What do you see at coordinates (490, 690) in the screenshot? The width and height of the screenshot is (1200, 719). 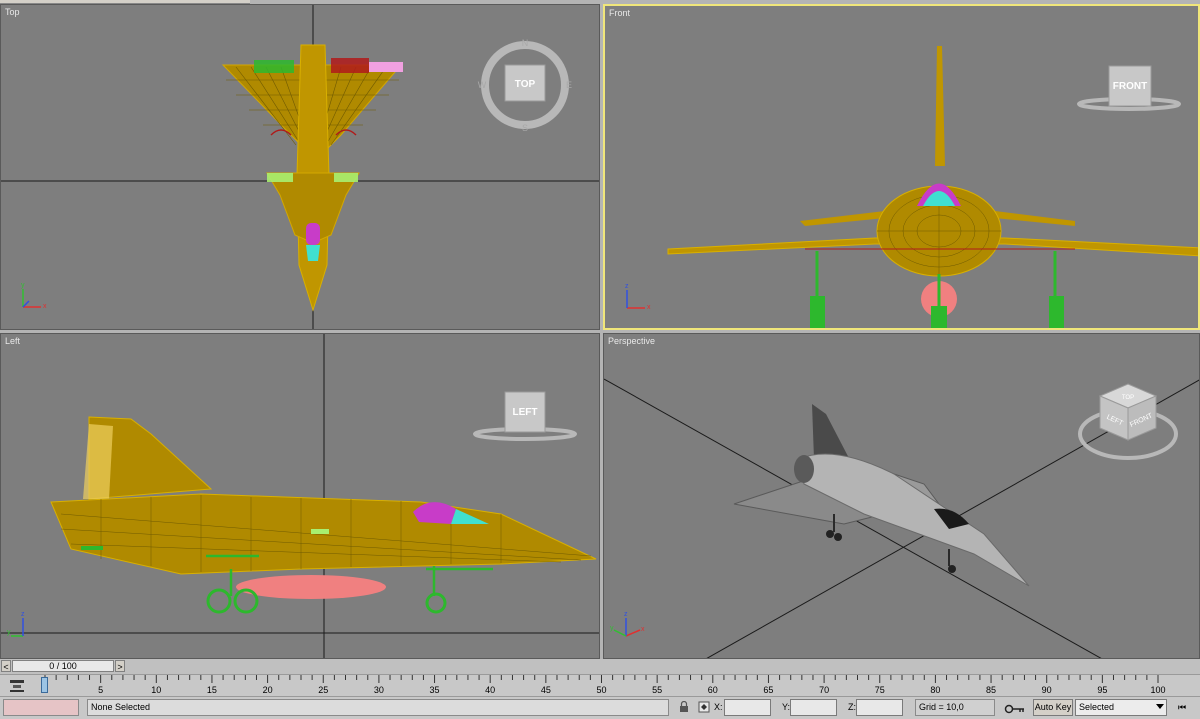 I see `timeline-tick-label: 40` at bounding box center [490, 690].